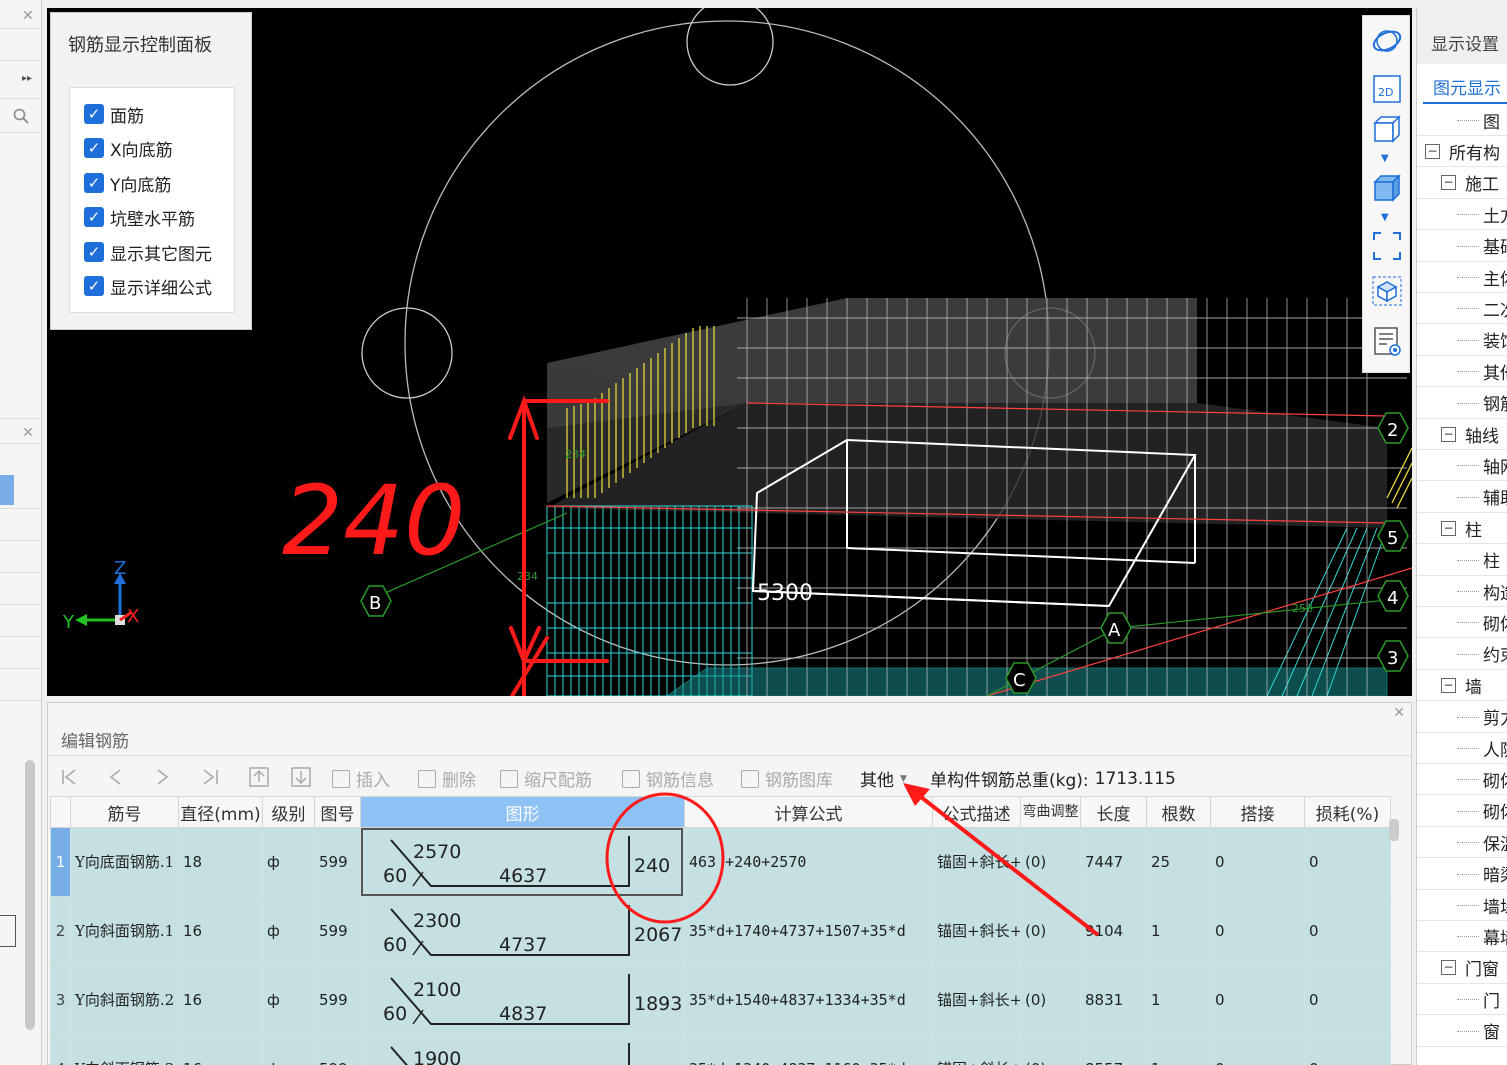 Image resolution: width=1507 pixels, height=1065 pixels. Describe the element at coordinates (1113, 812) in the screenshot. I see `column-header: 长度` at that location.